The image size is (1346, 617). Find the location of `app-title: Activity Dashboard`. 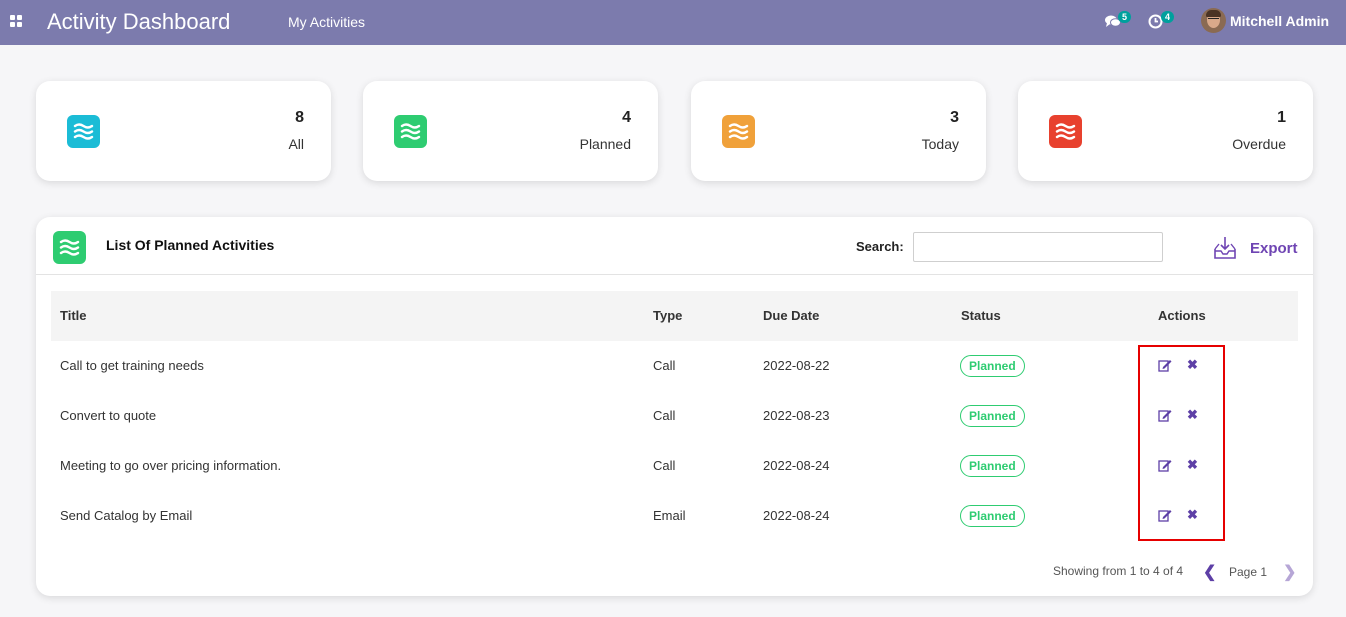

app-title: Activity Dashboard is located at coordinates (139, 21).